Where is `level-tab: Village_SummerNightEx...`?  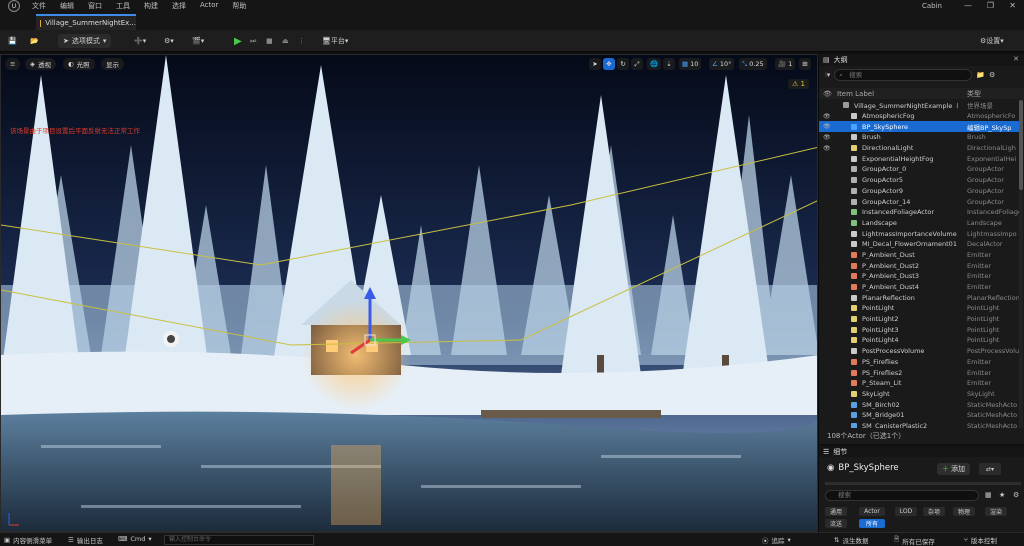 level-tab: Village_SummerNightEx... is located at coordinates (86, 22).